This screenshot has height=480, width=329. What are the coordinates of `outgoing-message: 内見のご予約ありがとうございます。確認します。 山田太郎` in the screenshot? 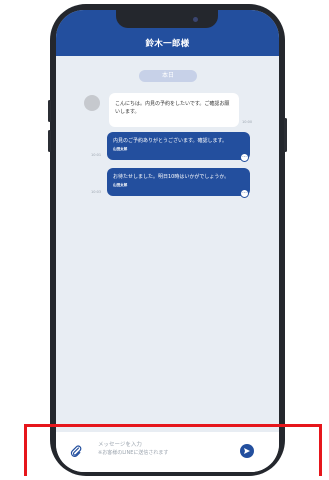 It's located at (178, 146).